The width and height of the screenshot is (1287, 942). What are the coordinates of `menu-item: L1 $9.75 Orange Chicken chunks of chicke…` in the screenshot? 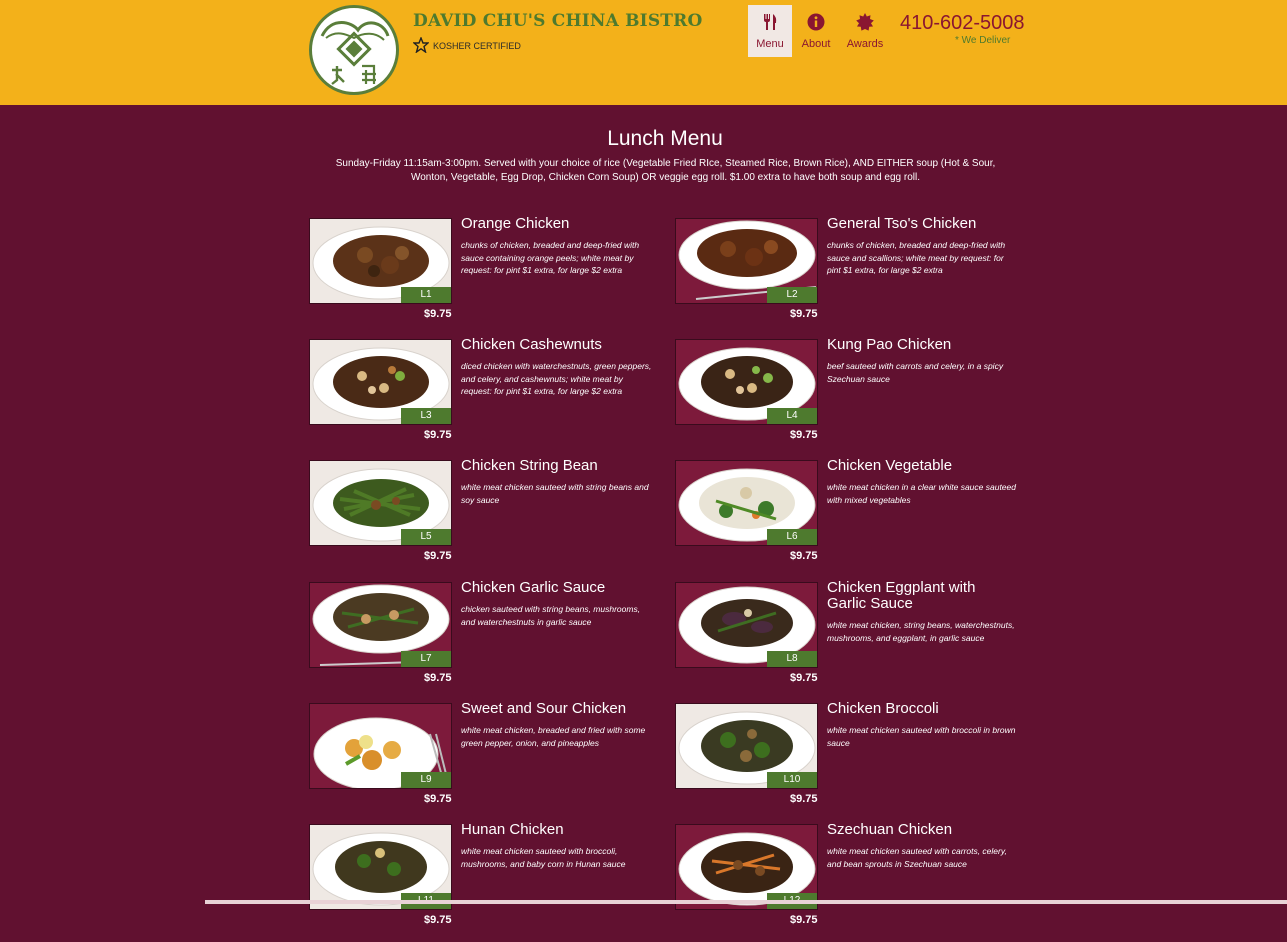 It's located at (481, 275).